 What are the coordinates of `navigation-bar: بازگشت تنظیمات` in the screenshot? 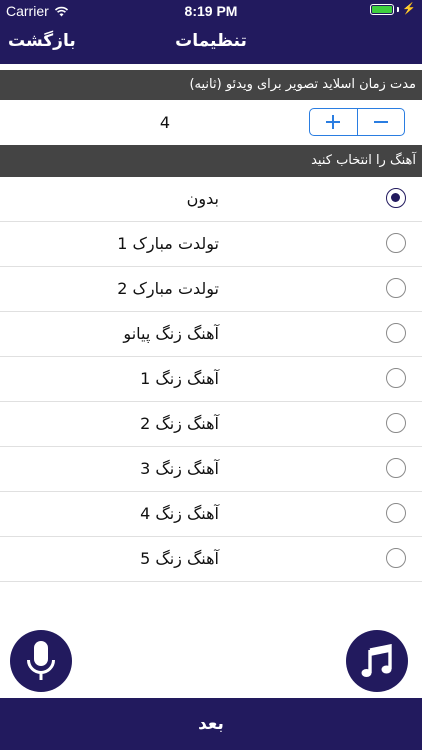 It's located at (211, 43).